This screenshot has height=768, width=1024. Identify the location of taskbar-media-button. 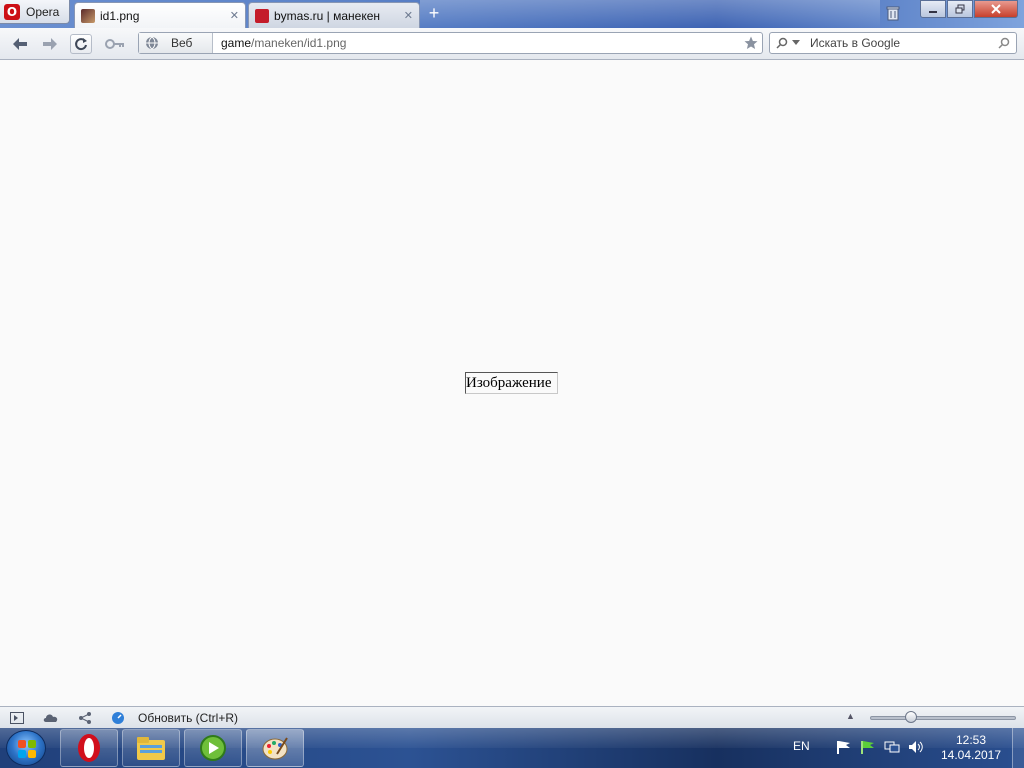
(213, 748).